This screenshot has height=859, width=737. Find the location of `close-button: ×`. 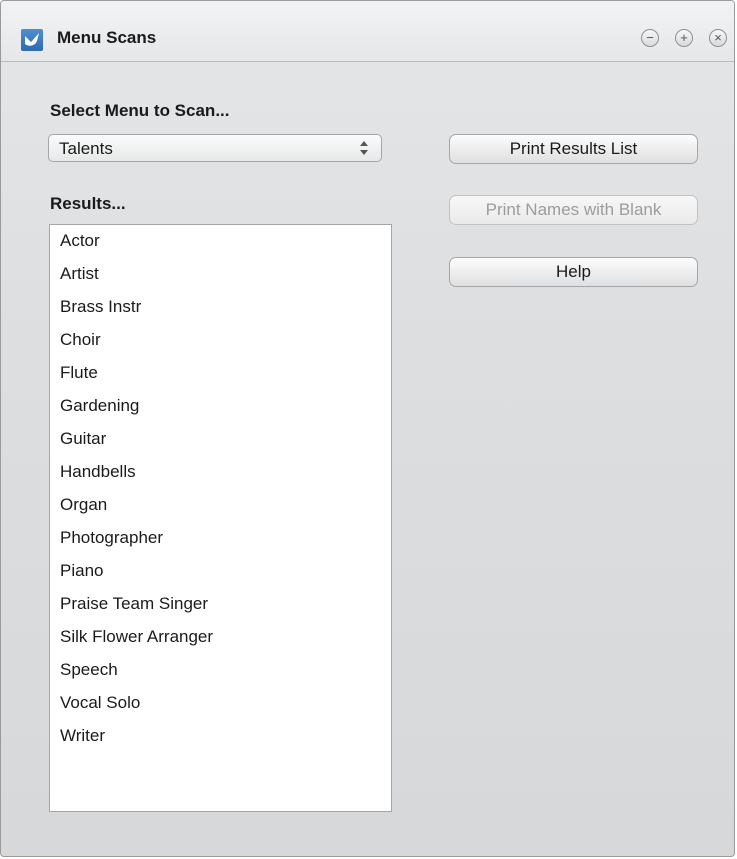

close-button: × is located at coordinates (718, 38).